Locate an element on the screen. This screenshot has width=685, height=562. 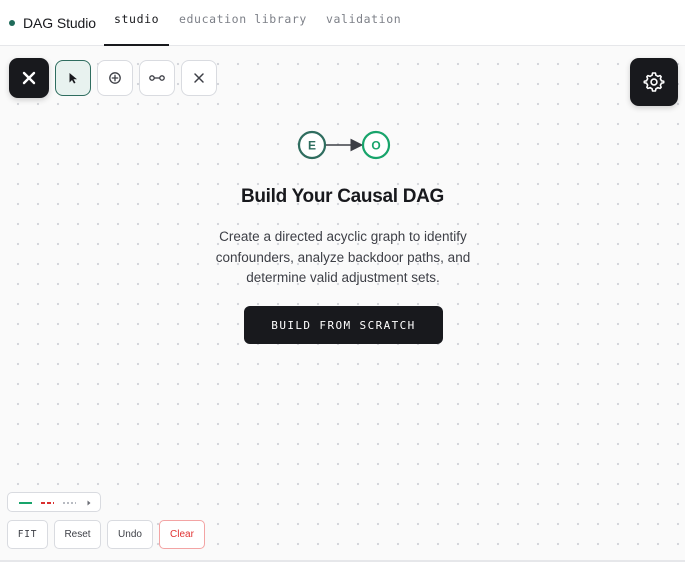
clear-button: Clear is located at coordinates (182, 534).